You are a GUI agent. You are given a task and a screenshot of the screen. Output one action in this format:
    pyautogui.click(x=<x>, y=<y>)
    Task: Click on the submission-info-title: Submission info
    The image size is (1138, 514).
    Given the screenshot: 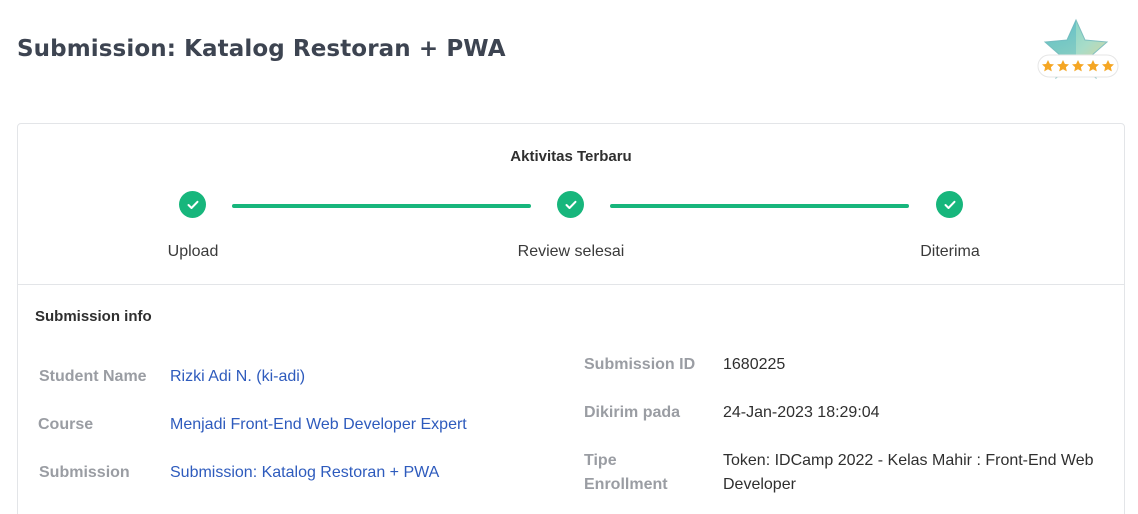 What is the action you would take?
    pyautogui.click(x=93, y=316)
    